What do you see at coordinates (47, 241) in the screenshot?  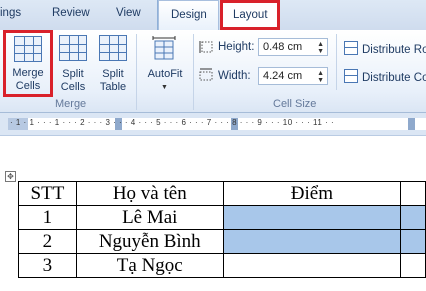 I see `table-cell: 2` at bounding box center [47, 241].